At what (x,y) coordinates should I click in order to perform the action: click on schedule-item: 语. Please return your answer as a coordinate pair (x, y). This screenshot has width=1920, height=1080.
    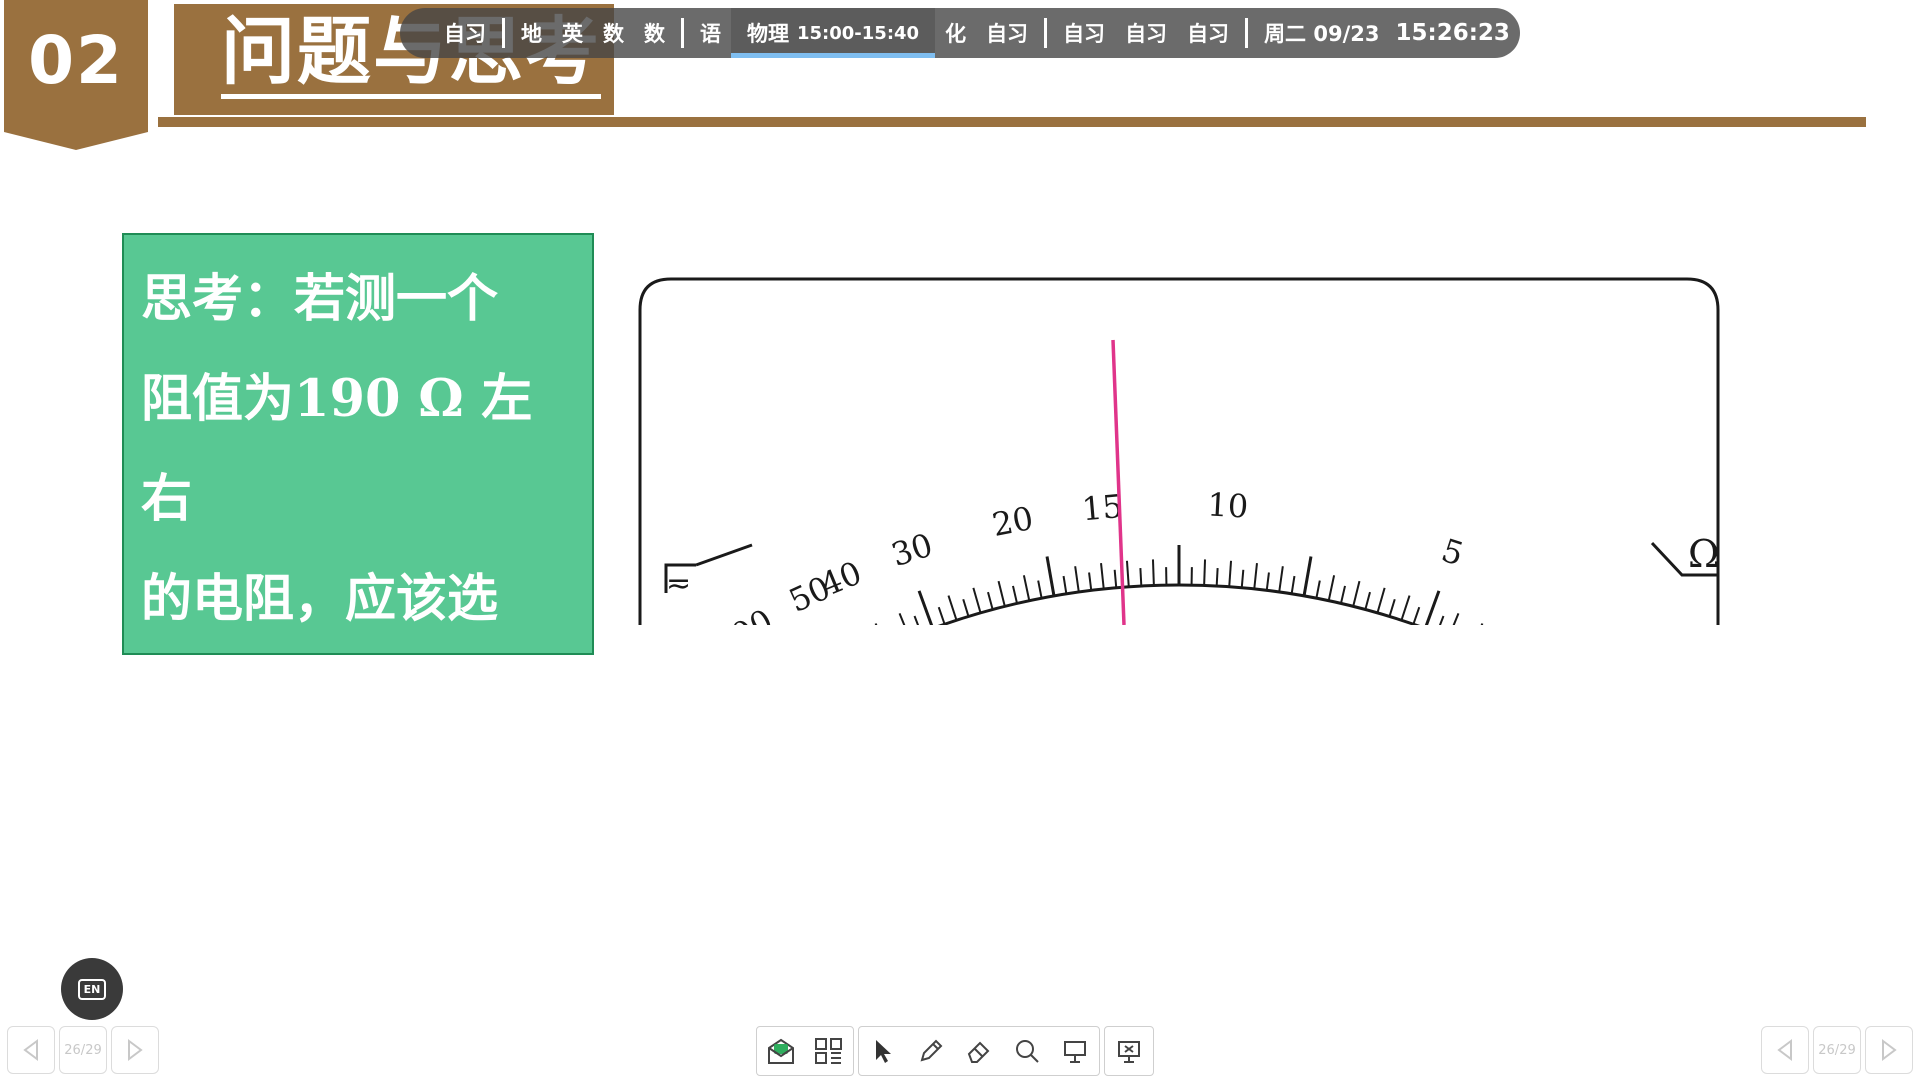
    Looking at the image, I should click on (710, 34).